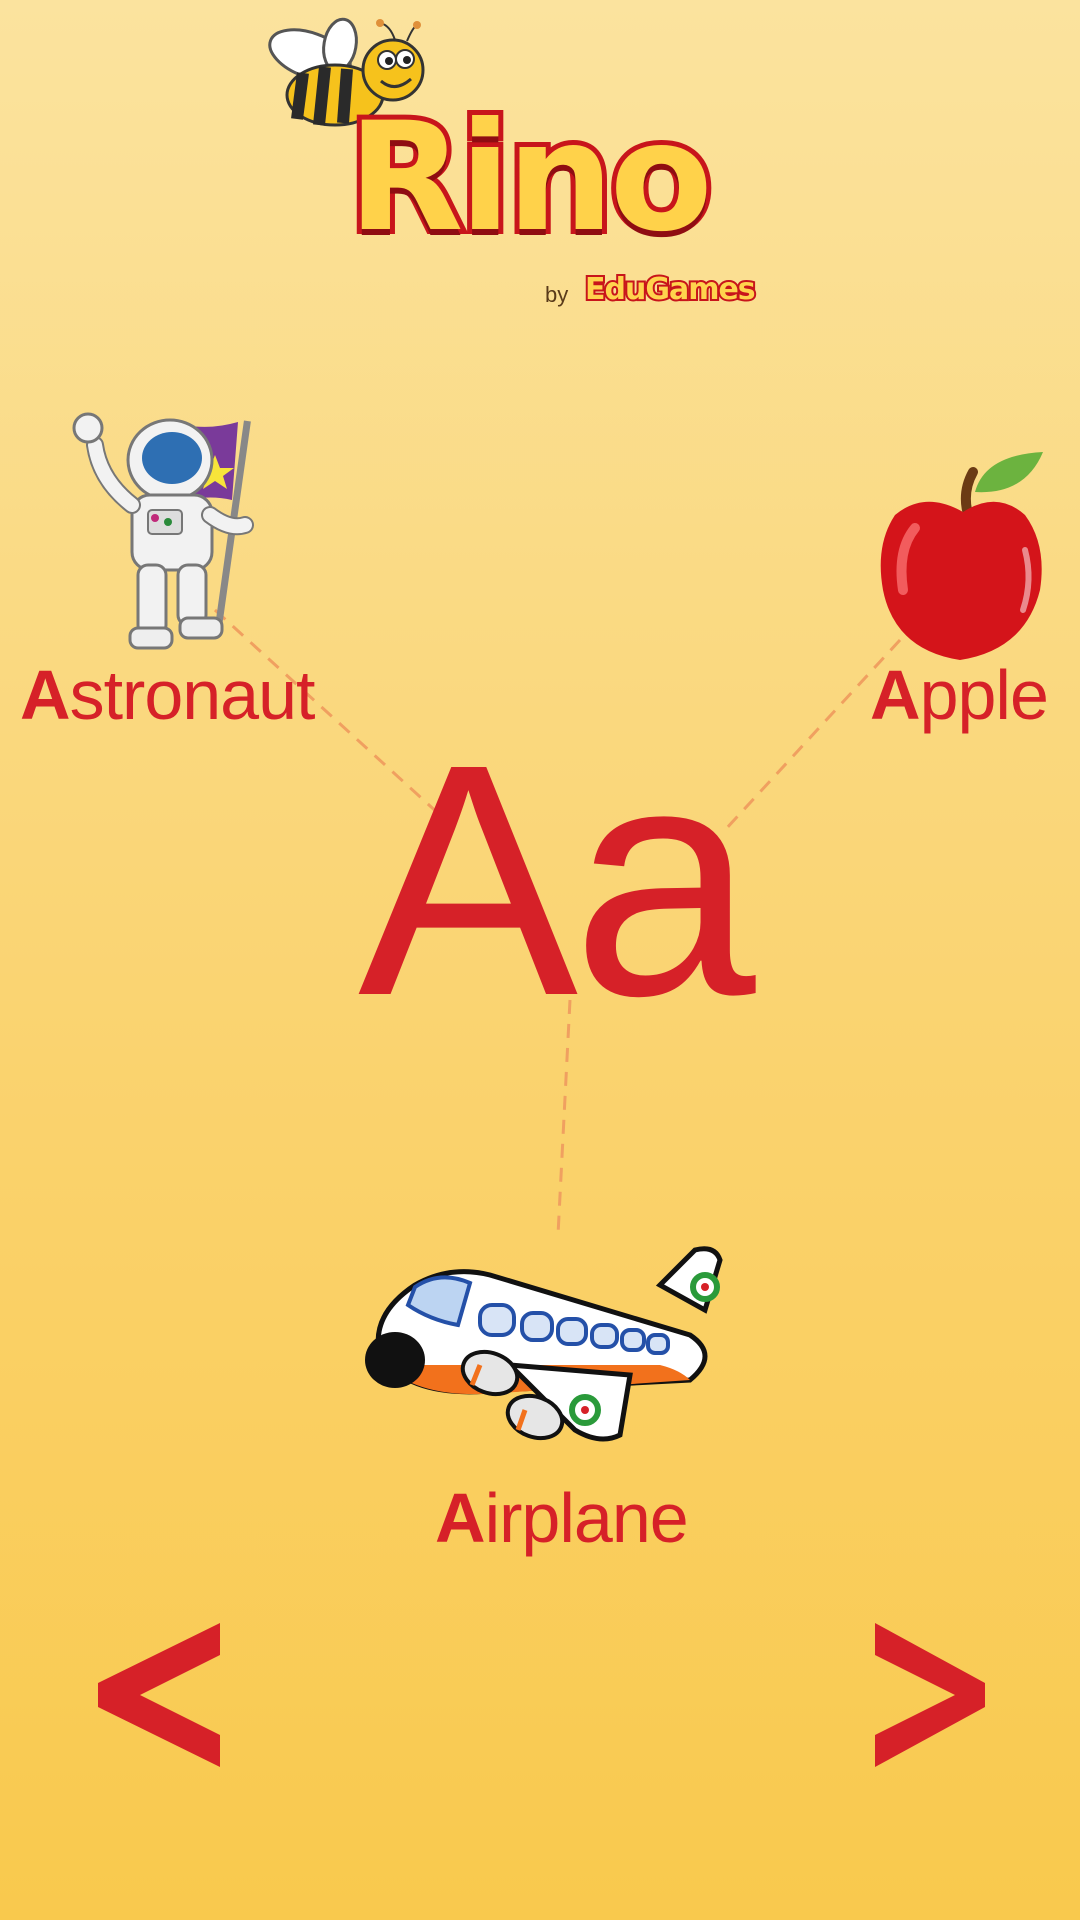 The width and height of the screenshot is (1080, 1920). Describe the element at coordinates (557, 879) in the screenshot. I see `letter-display: Aa` at that location.